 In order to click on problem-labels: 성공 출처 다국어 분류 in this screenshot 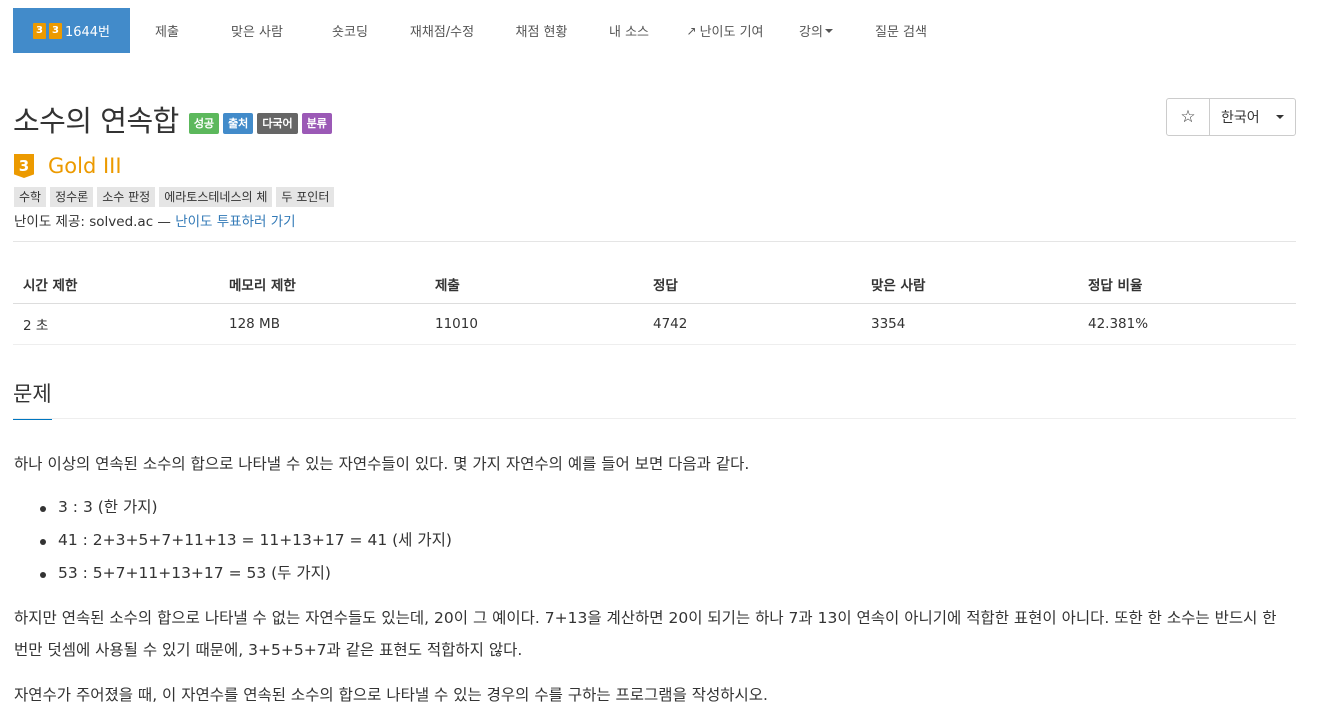, I will do `click(262, 123)`.